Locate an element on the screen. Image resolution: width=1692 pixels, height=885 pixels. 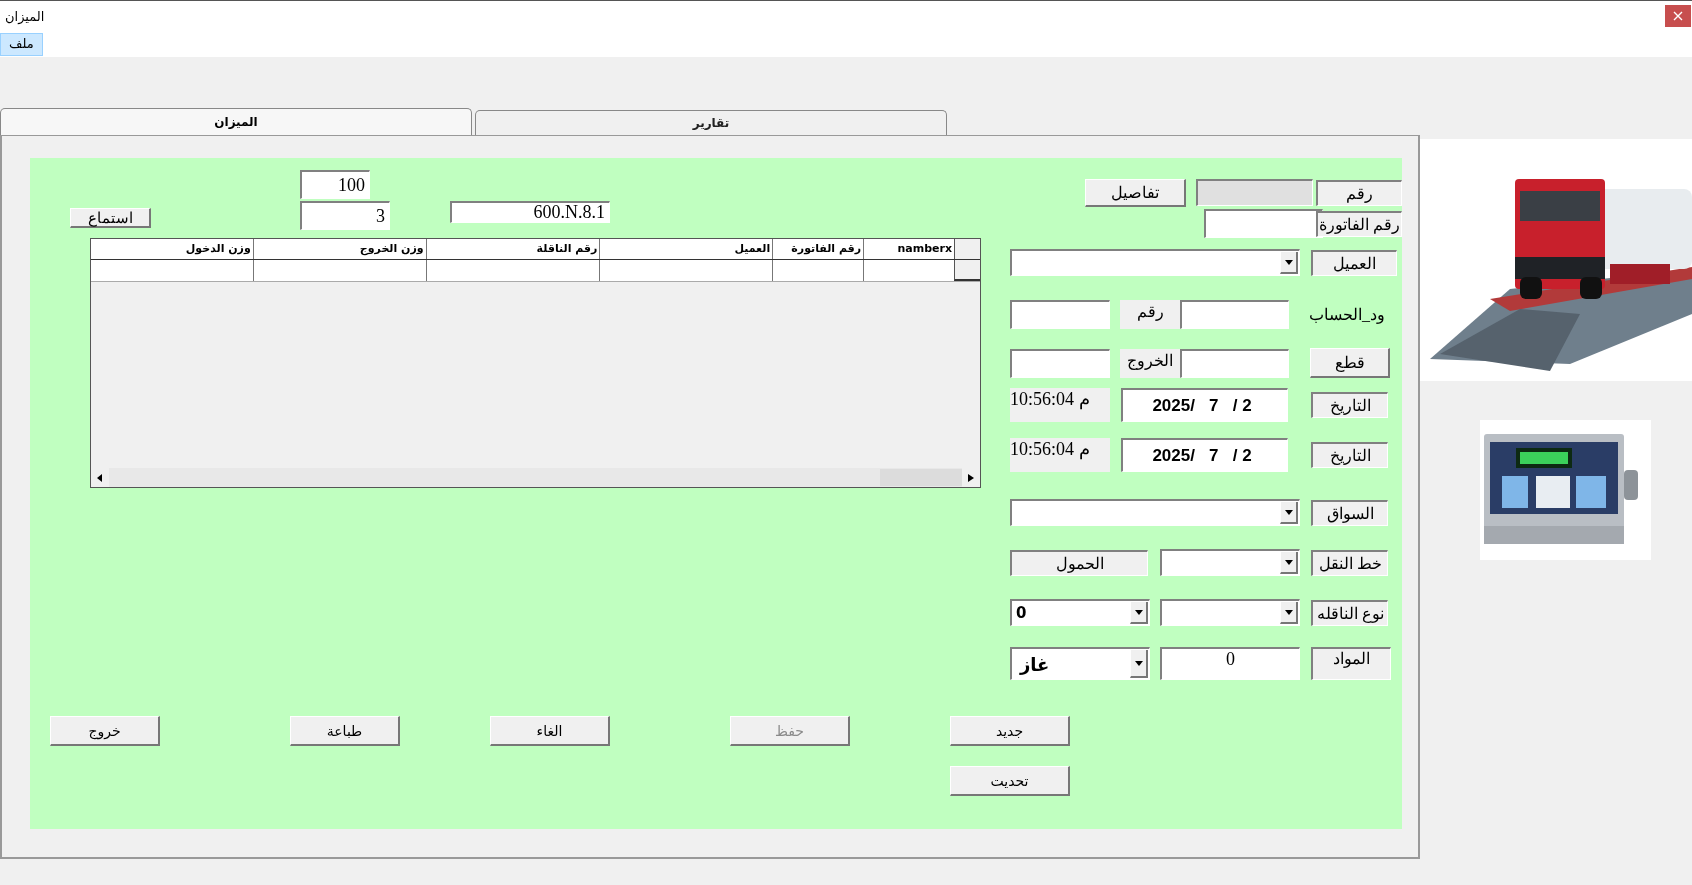
scroll-left-icon is located at coordinates (100, 477).